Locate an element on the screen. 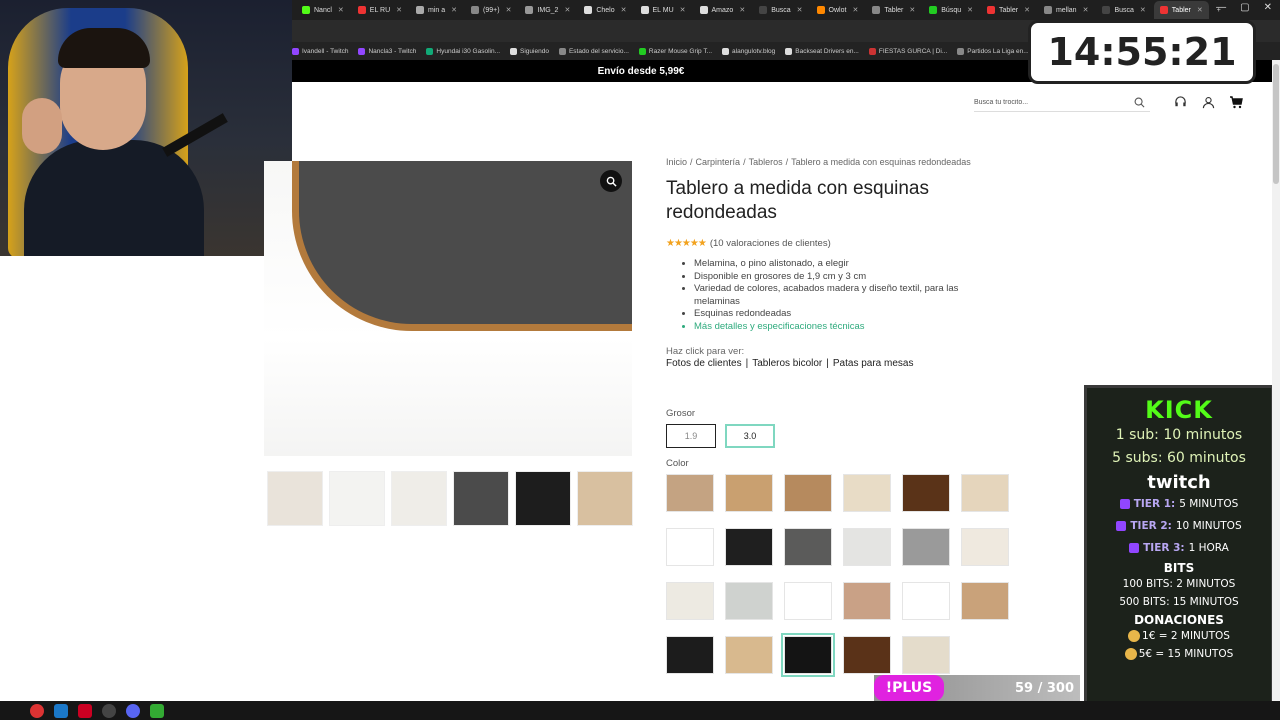  obs-icon is located at coordinates (109, 710).